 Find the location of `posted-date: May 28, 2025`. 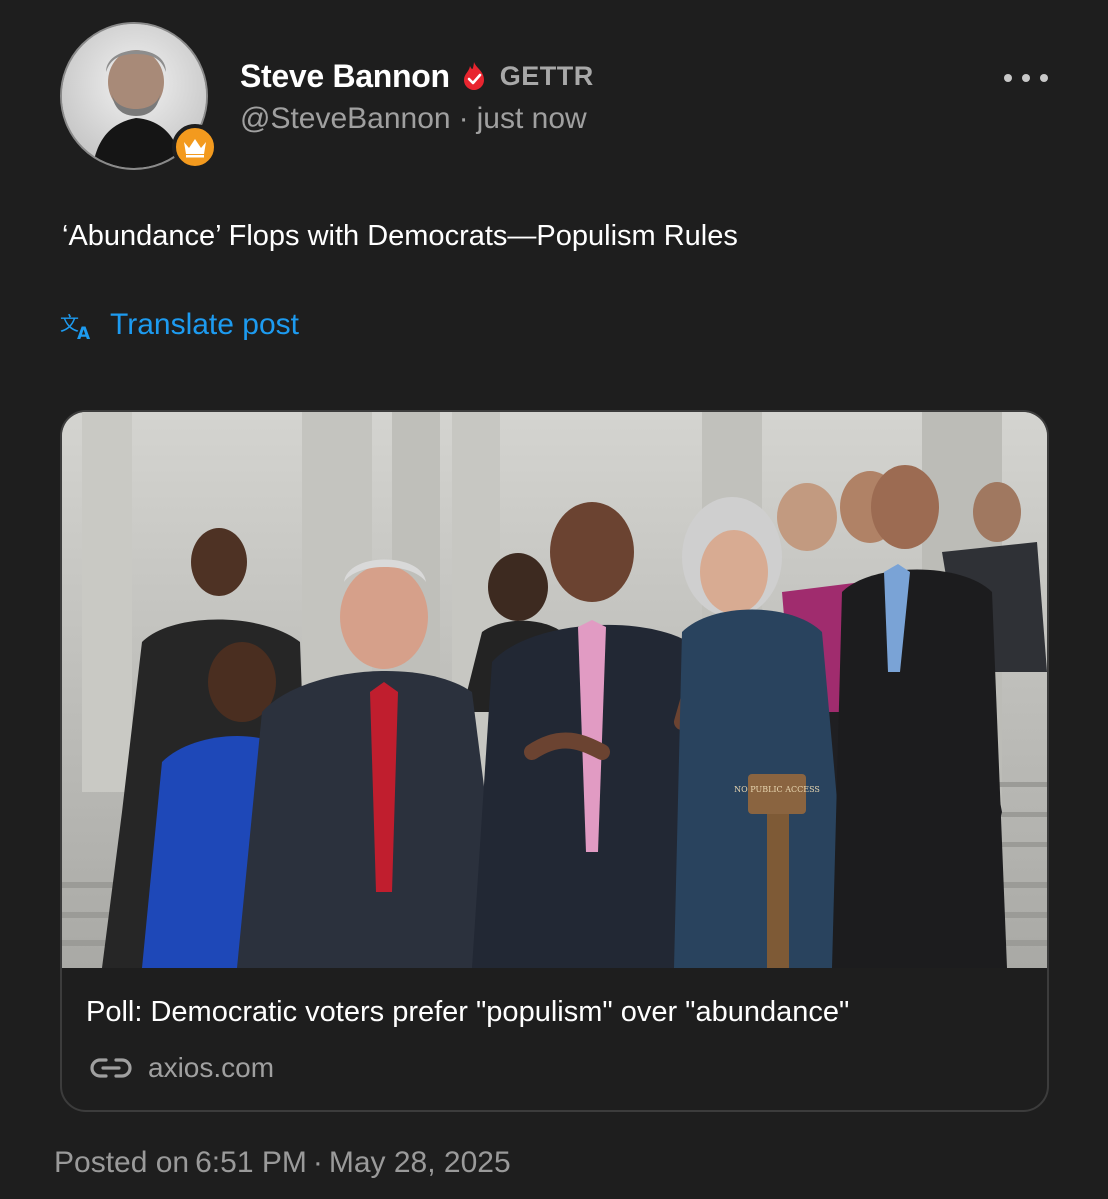

posted-date: May 28, 2025 is located at coordinates (419, 1162).